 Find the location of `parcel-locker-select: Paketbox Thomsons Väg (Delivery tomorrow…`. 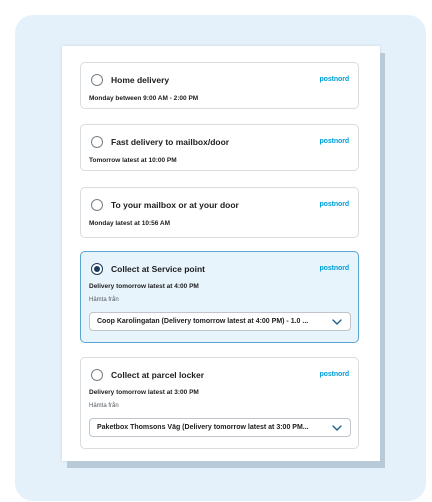

parcel-locker-select: Paketbox Thomsons Väg (Delivery tomorrow… is located at coordinates (220, 427).